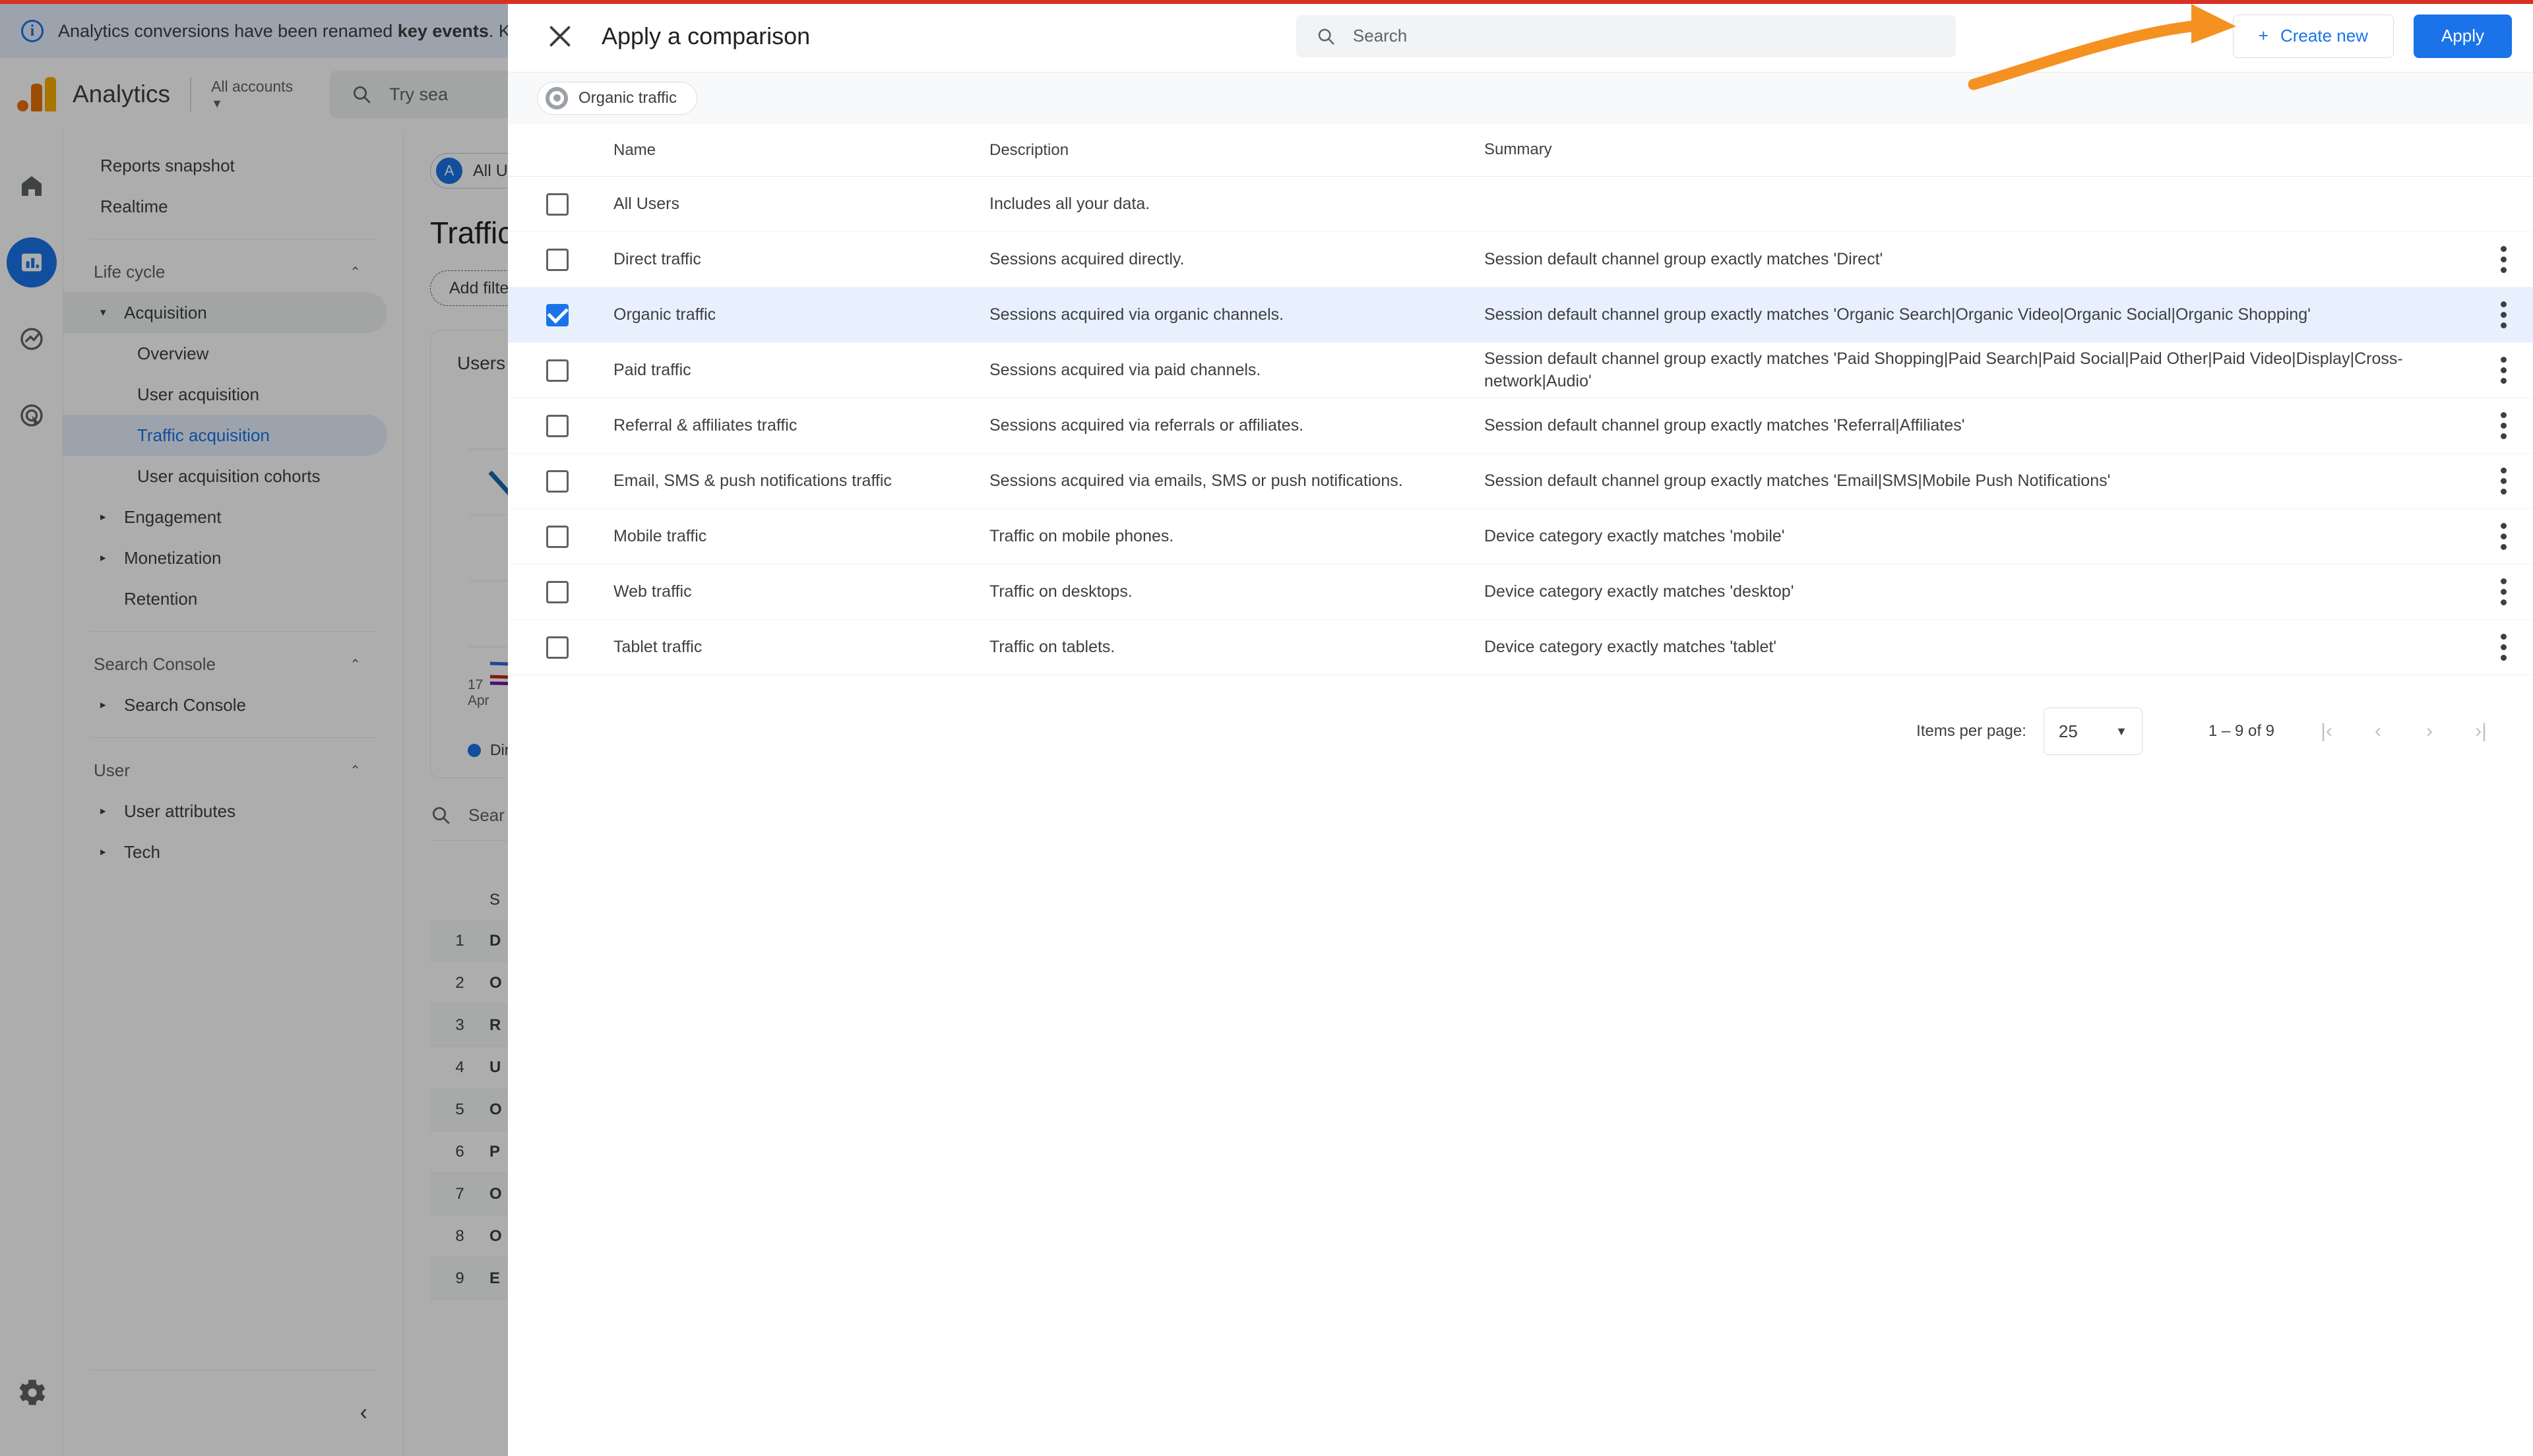 This screenshot has height=1456, width=2533. Describe the element at coordinates (1326, 36) in the screenshot. I see `search-icon` at that location.